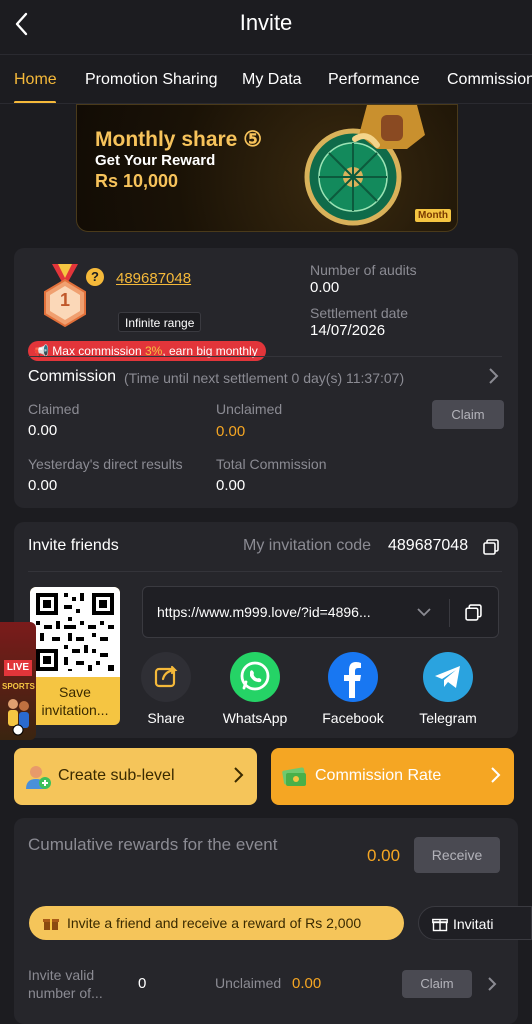 The width and height of the screenshot is (532, 1024). What do you see at coordinates (294, 776) in the screenshot?
I see `money-icon` at bounding box center [294, 776].